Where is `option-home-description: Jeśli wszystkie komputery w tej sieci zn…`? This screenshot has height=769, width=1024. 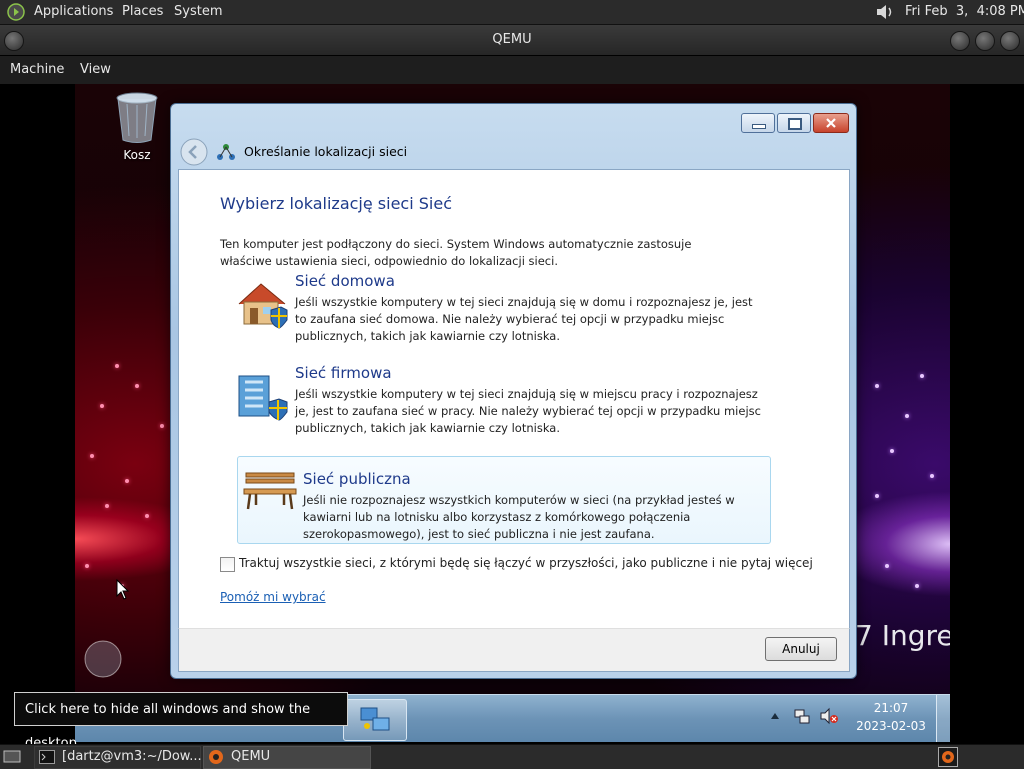
option-home-description: Jeśli wszystkie komputery w tej sieci zn… is located at coordinates (524, 319).